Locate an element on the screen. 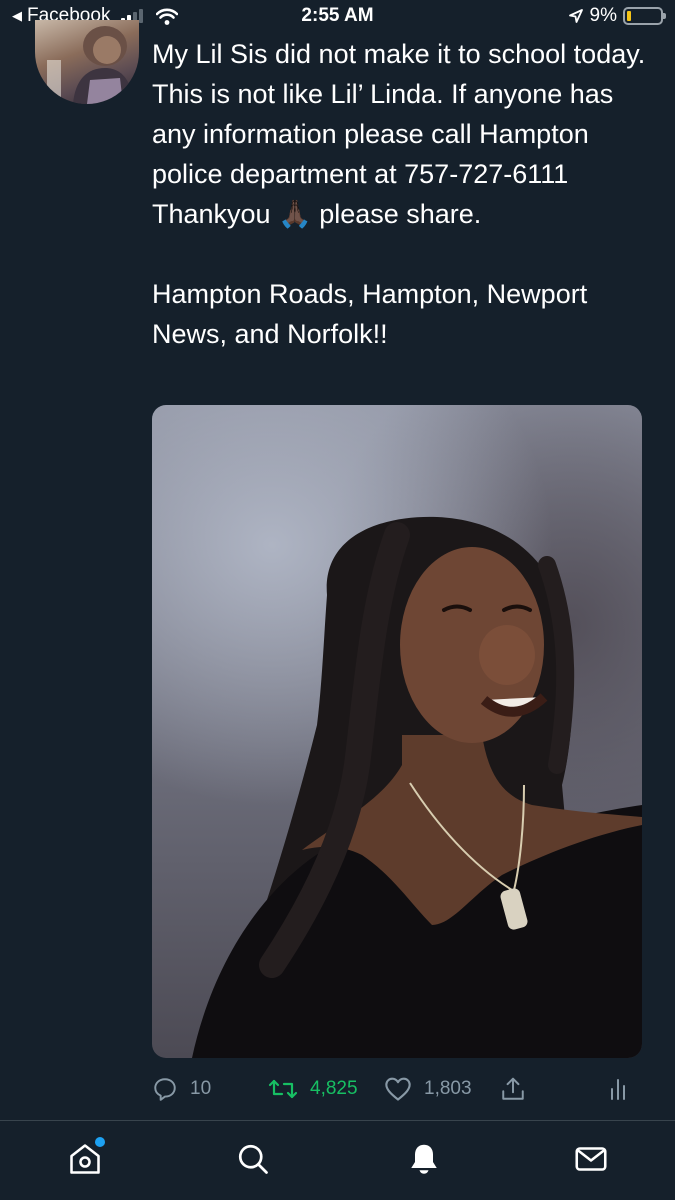 The height and width of the screenshot is (1200, 675). share-button is located at coordinates (513, 1089).